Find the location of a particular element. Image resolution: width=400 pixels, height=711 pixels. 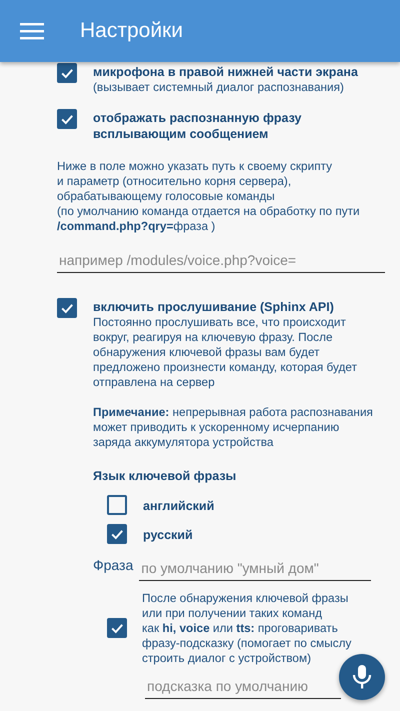

hint-field: подсказка по умолчанию is located at coordinates (243, 685).